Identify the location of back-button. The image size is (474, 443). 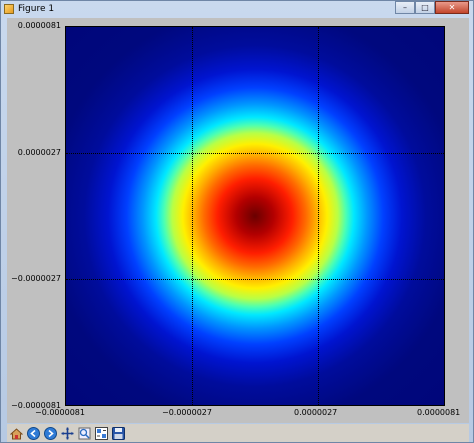
(33, 433).